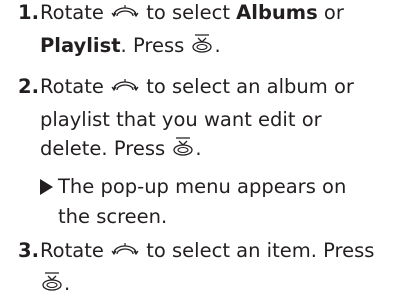 This screenshot has width=393, height=301. I want to click on step-number: 1., so click(29, 14).